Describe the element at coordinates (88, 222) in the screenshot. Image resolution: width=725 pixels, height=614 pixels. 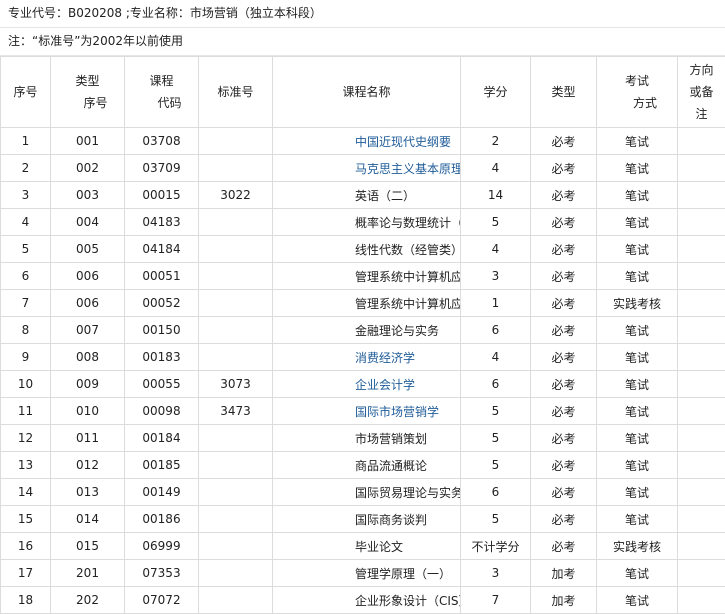
I see `cell-type-seq: 004` at that location.